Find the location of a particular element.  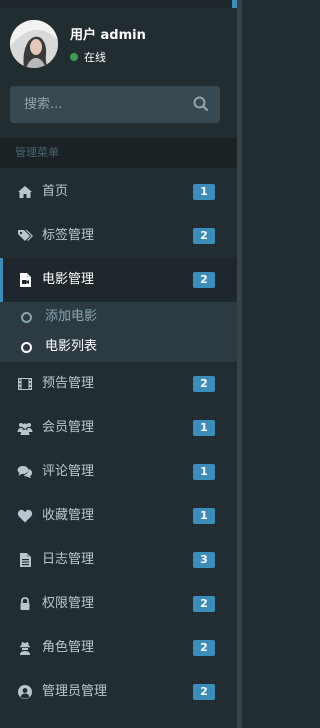

movies-submenu: 添加电影 电影列表 is located at coordinates (118, 332).